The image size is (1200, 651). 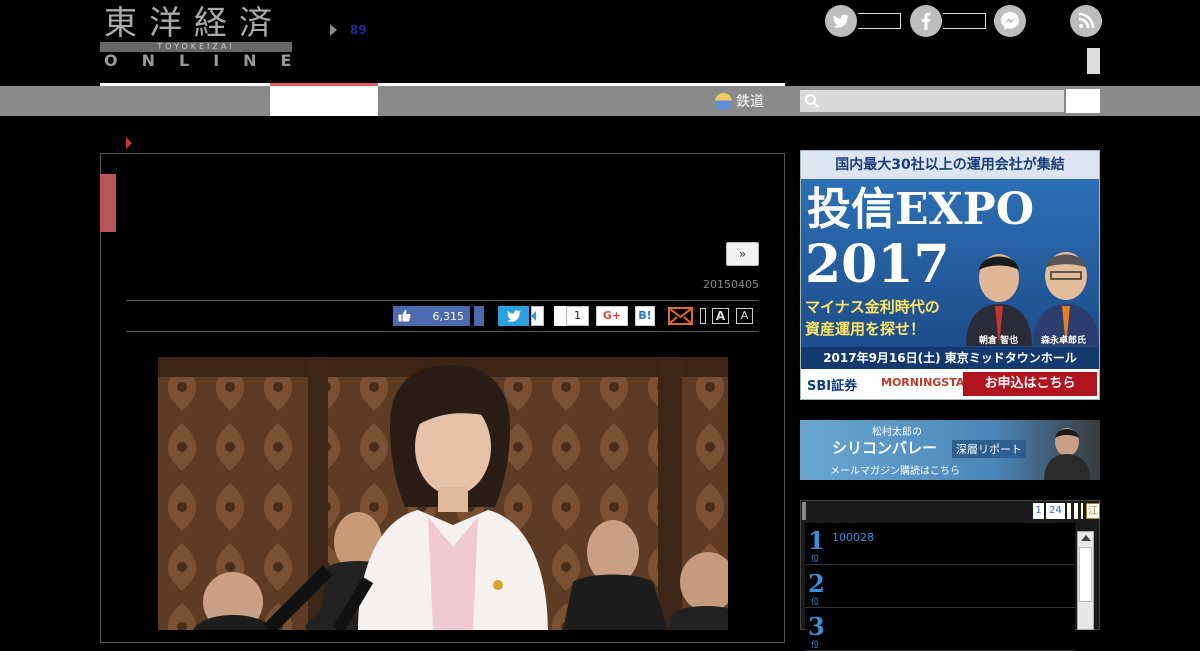 What do you see at coordinates (1085, 574) in the screenshot?
I see `scrollbar-thumb` at bounding box center [1085, 574].